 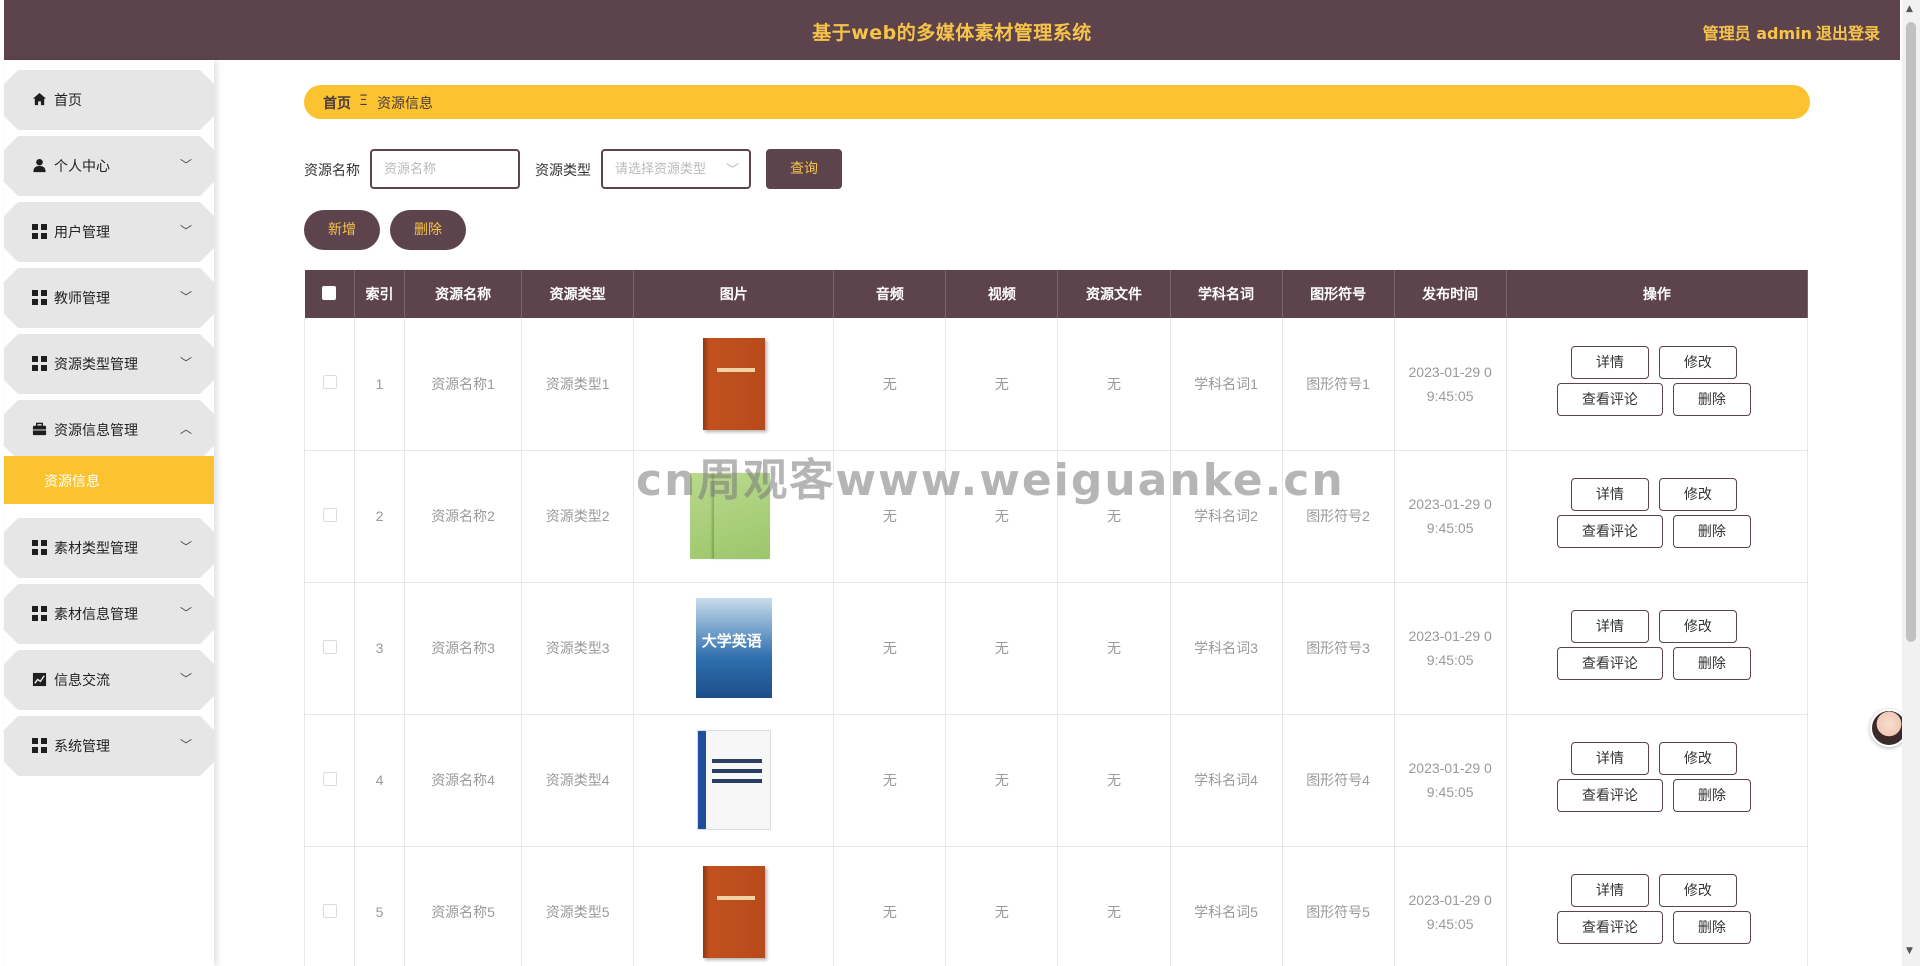 What do you see at coordinates (72, 482) in the screenshot?
I see `sidebar-subitem-label: 资源信息` at bounding box center [72, 482].